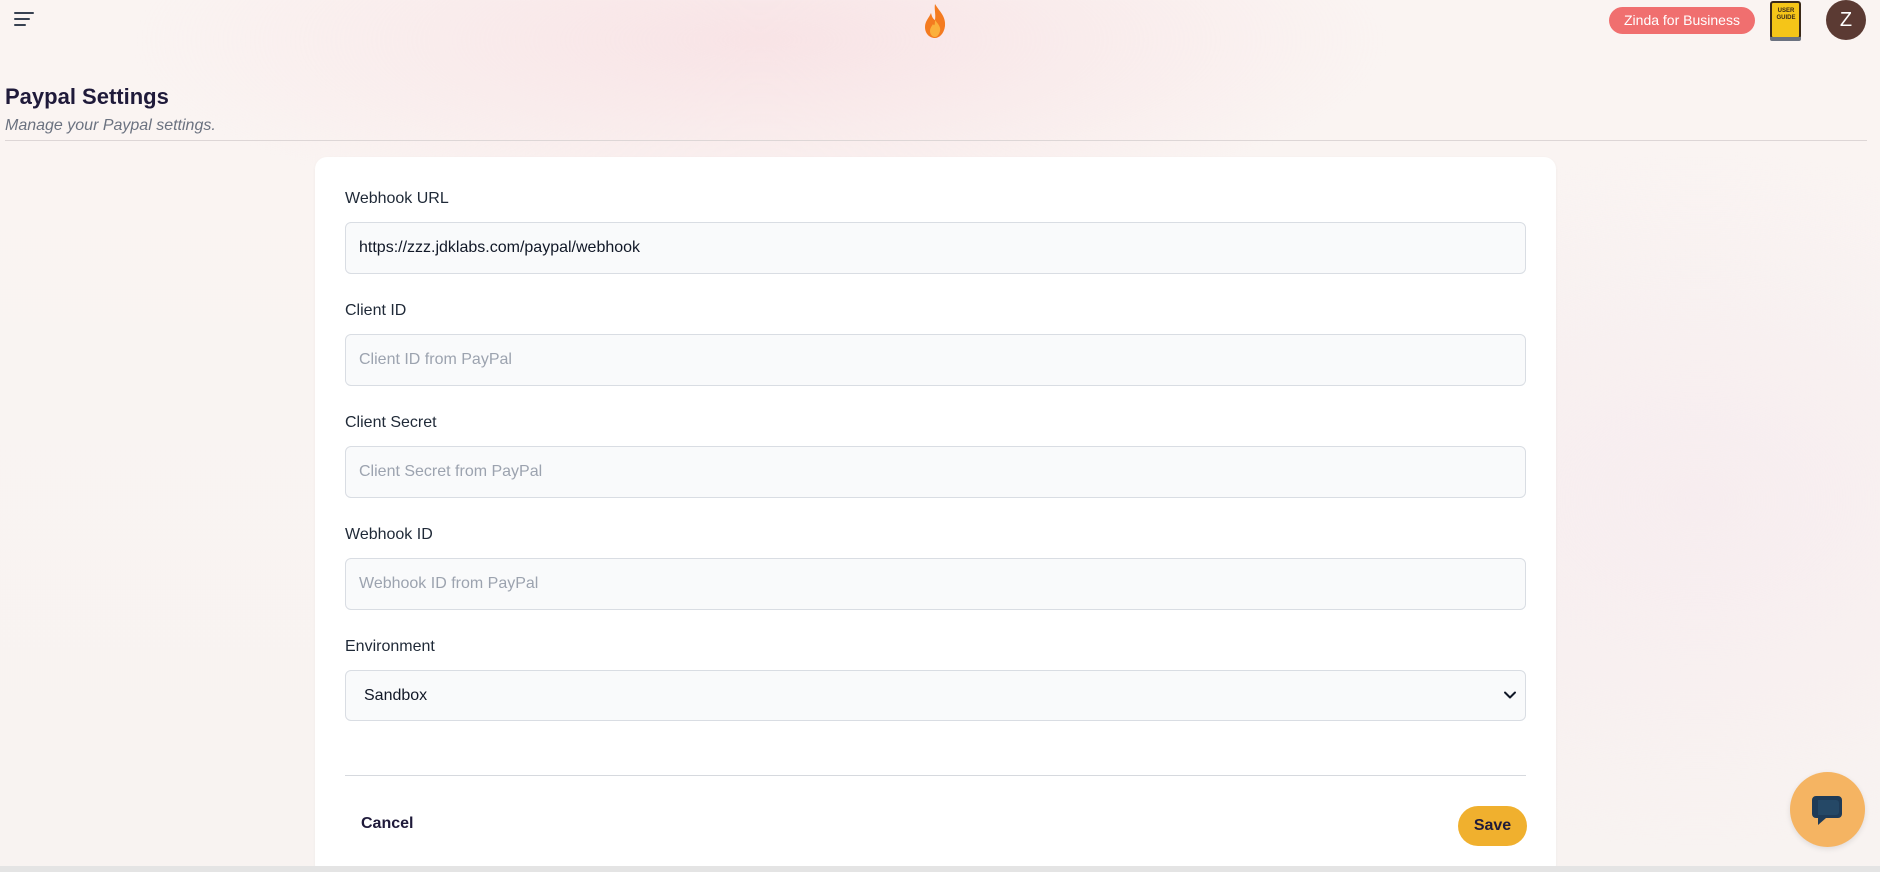 Image resolution: width=1880 pixels, height=872 pixels. I want to click on webhook-id-label: Webhook ID, so click(389, 534).